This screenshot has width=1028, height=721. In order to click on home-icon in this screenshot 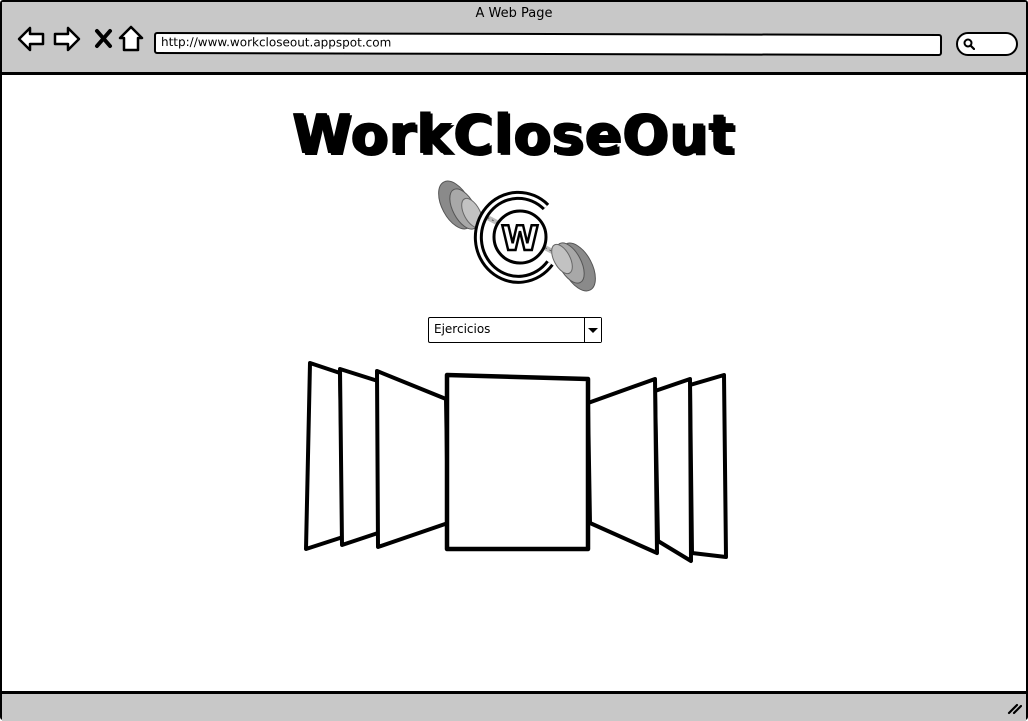, I will do `click(131, 39)`.